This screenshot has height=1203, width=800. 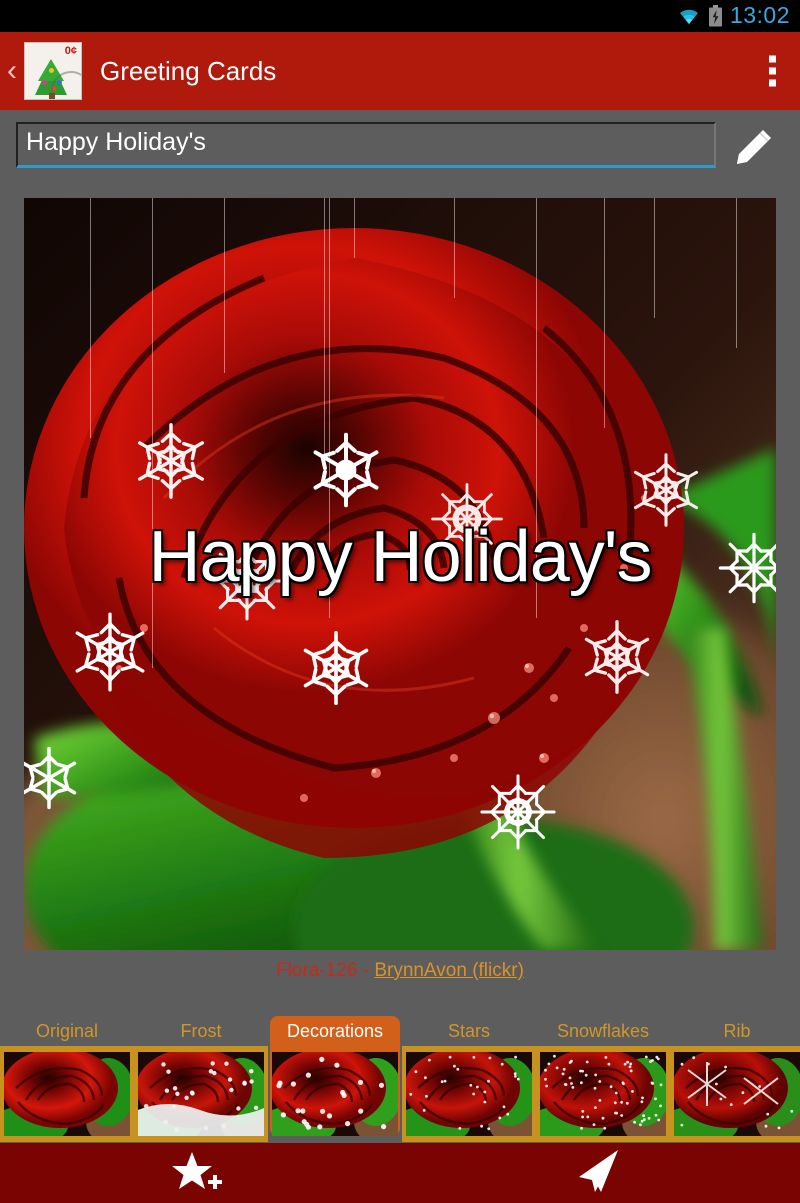 I want to click on style-tab-rib: Rib, so click(x=735, y=1079).